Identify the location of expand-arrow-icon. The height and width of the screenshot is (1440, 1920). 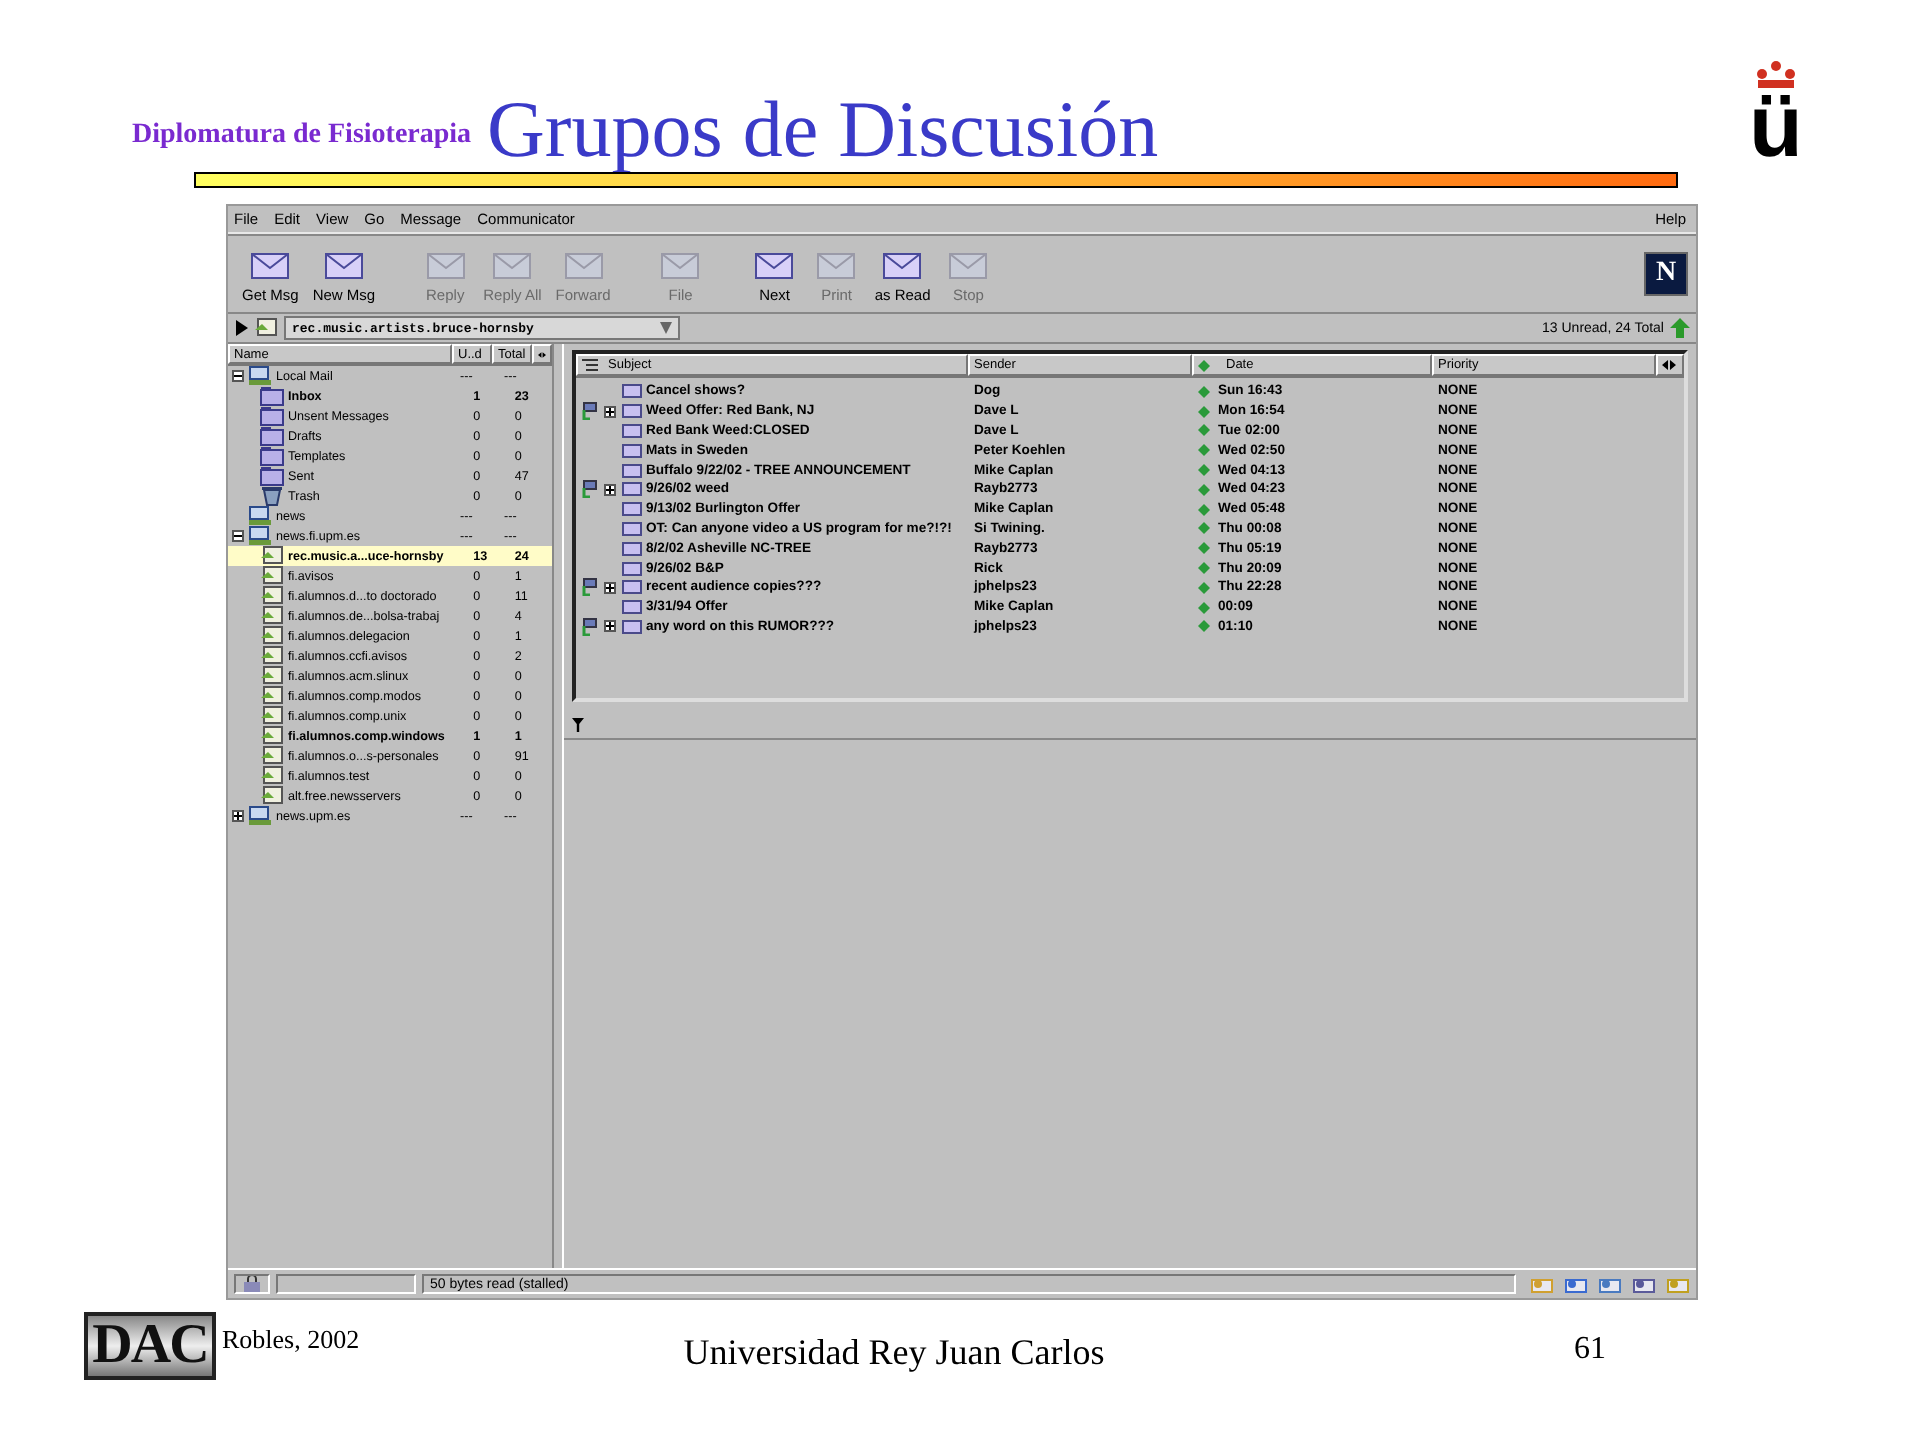
(241, 328).